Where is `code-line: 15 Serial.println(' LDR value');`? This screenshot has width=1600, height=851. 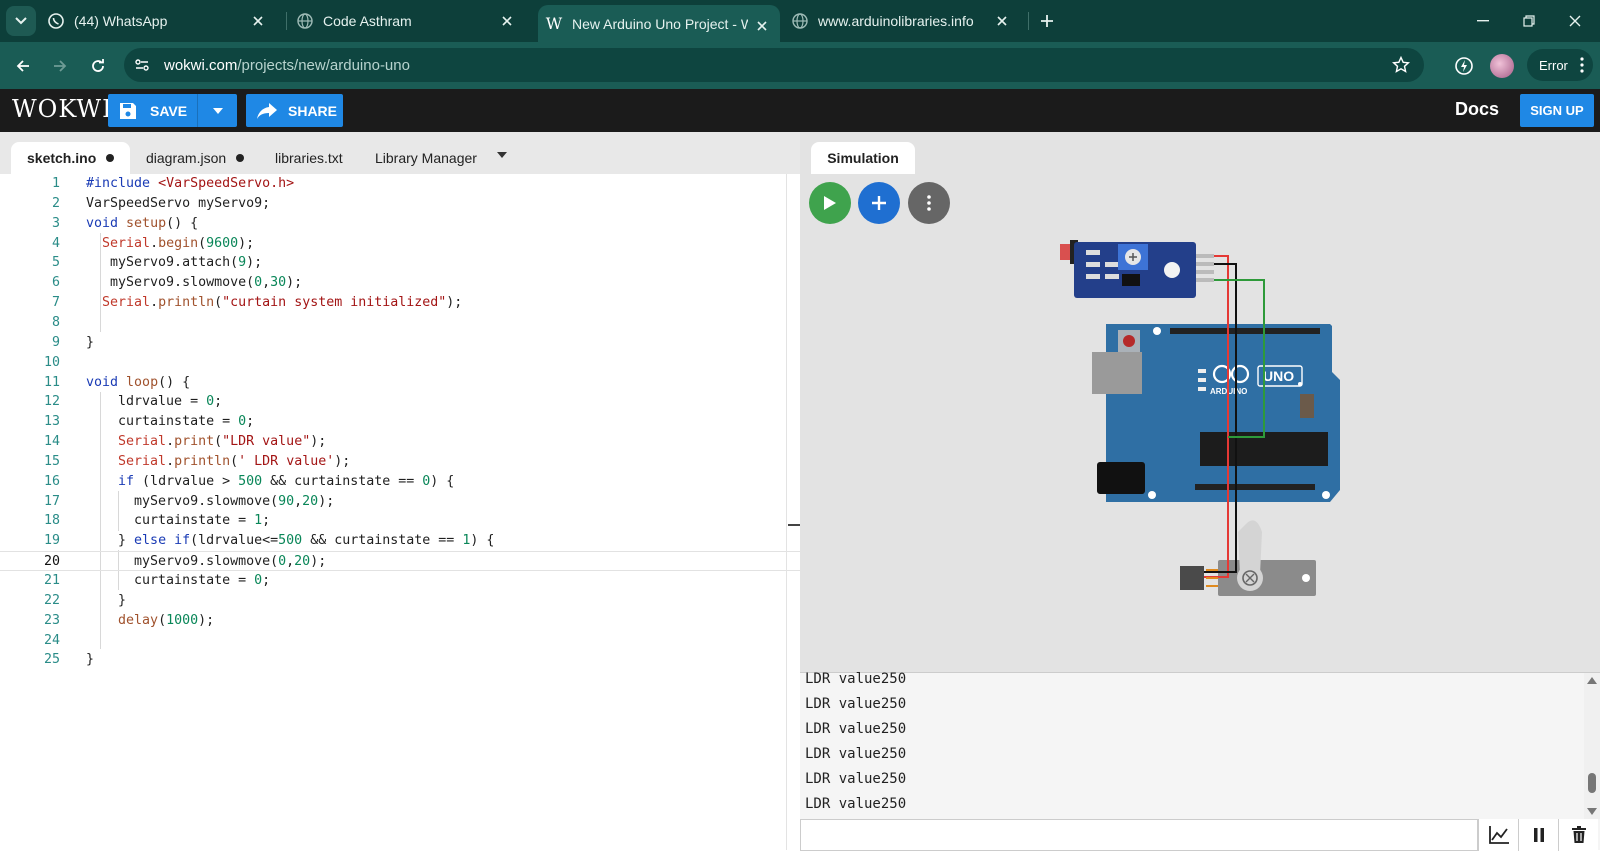
code-line: 15 Serial.println(' LDR value'); is located at coordinates (400, 462).